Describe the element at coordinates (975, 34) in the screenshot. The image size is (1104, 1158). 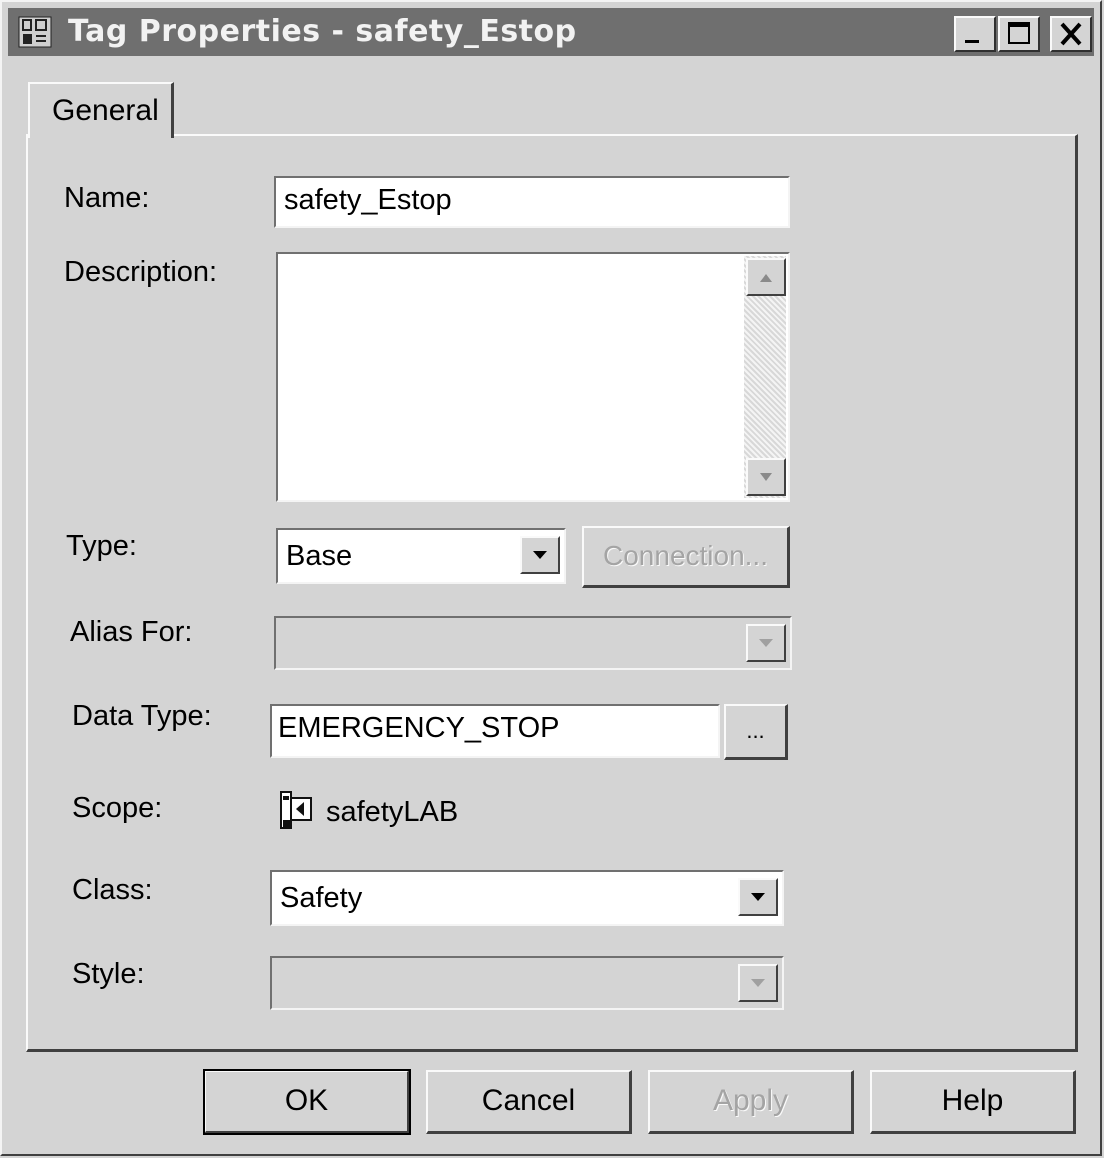
I see `minimize-button` at that location.